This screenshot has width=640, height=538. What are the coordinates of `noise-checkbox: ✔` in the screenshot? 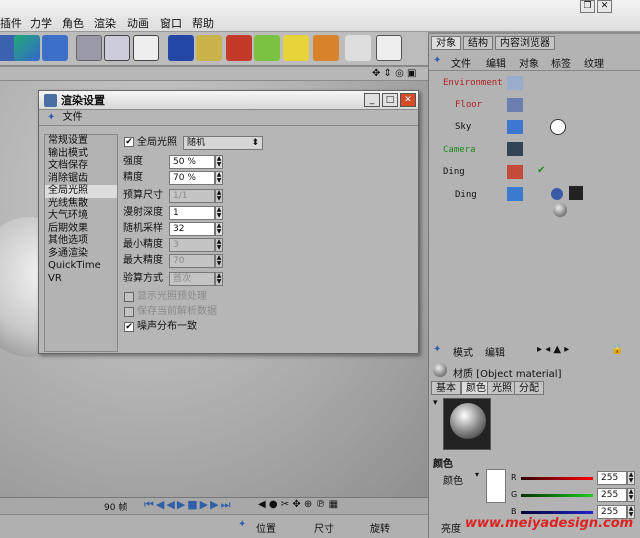 It's located at (129, 327).